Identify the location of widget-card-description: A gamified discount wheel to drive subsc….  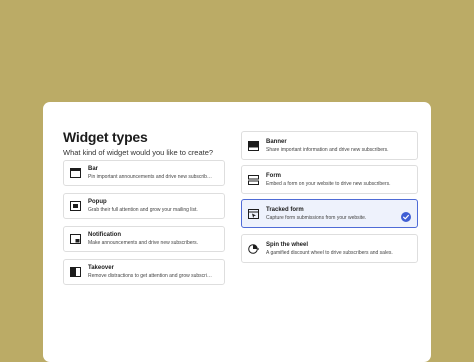
(329, 253).